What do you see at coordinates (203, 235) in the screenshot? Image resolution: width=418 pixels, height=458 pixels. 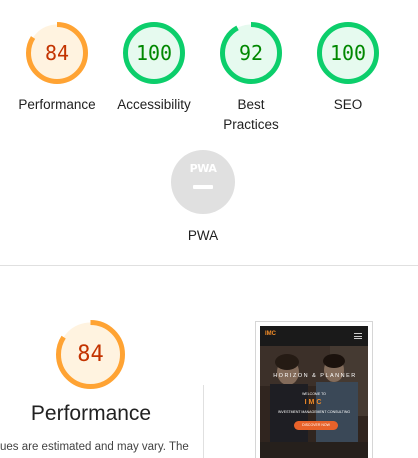 I see `pwa-label: PWA` at bounding box center [203, 235].